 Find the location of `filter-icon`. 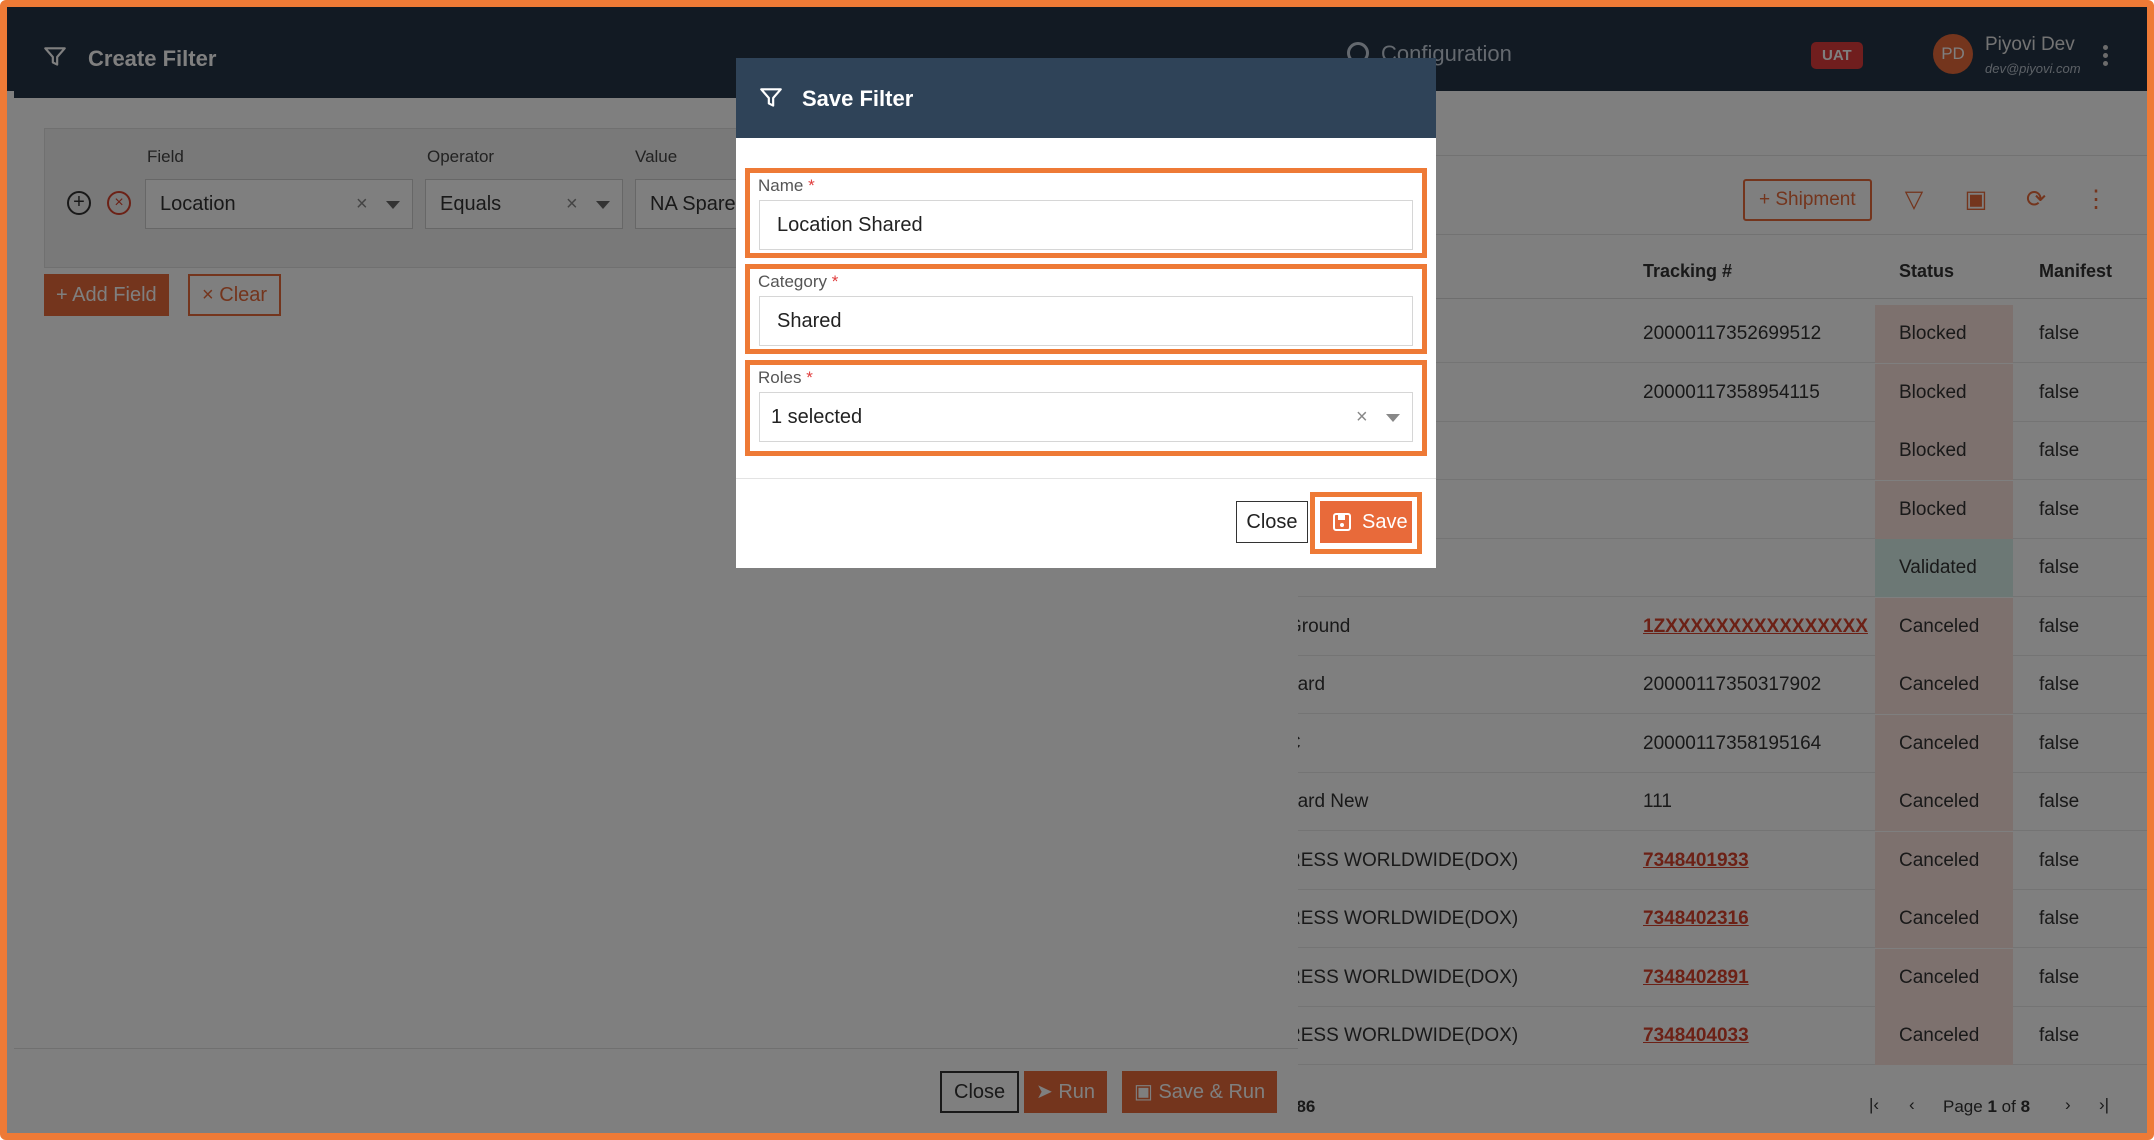

filter-icon is located at coordinates (771, 97).